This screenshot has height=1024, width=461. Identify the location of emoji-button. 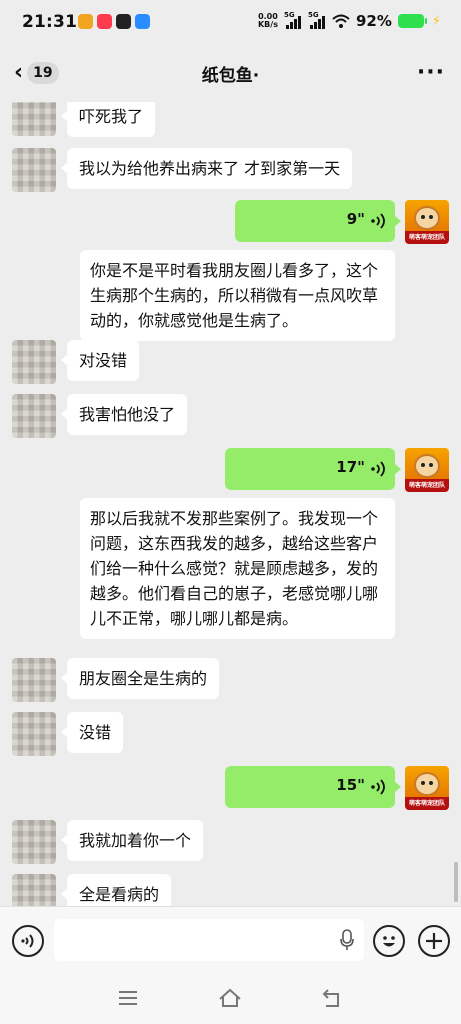
(389, 941).